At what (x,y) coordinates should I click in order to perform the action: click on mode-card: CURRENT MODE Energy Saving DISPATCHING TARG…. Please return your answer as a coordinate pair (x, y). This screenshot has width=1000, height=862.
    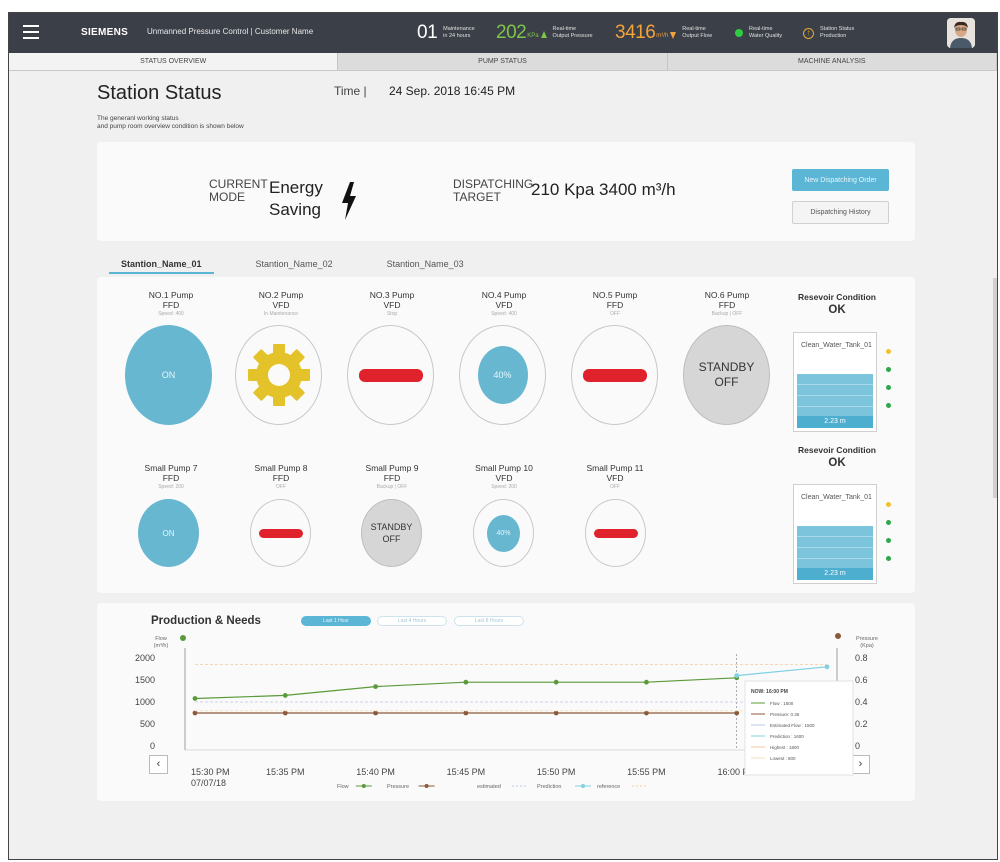
    Looking at the image, I should click on (506, 191).